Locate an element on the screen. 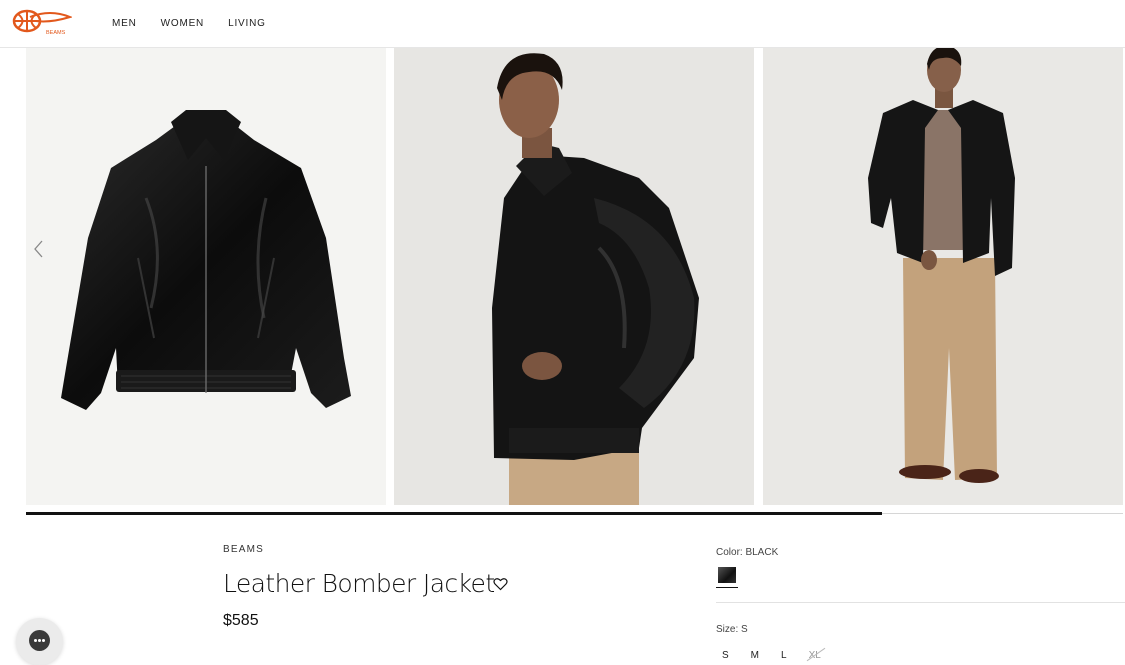 The image size is (1125, 665). size-option-m: M is located at coordinates (755, 655).